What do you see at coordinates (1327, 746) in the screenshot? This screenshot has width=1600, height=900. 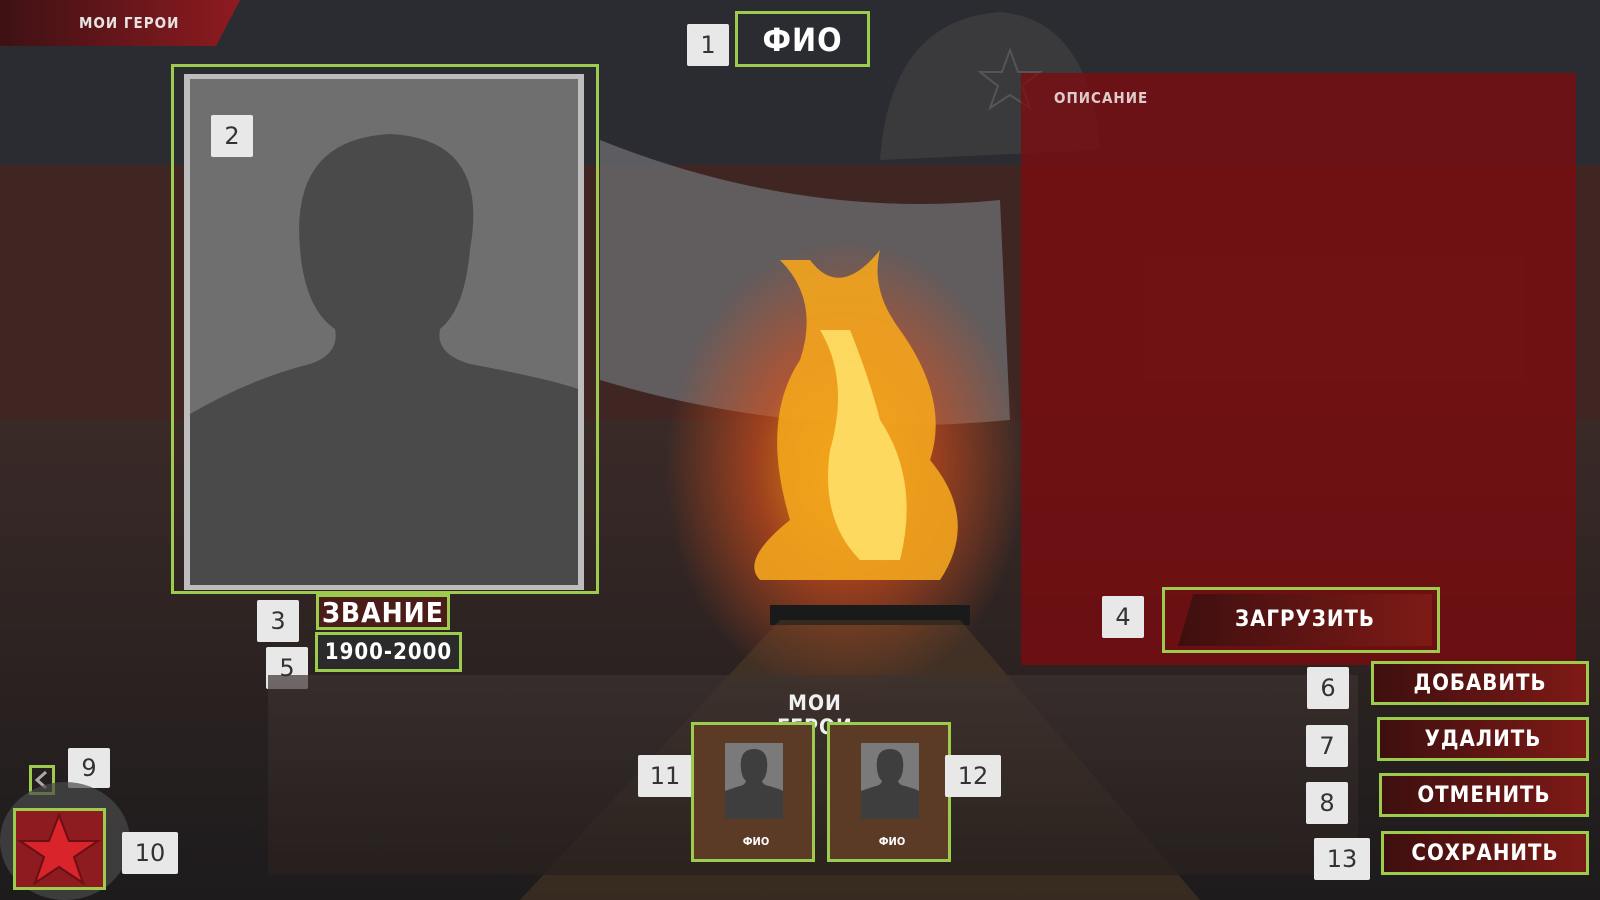 I see `marker-7: 7` at bounding box center [1327, 746].